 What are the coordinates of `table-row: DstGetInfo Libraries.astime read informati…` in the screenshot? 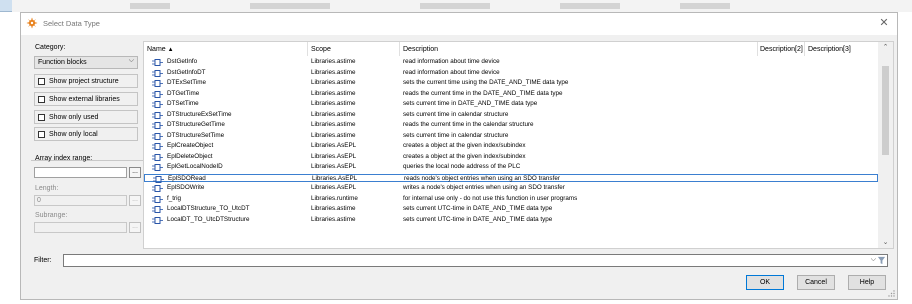 It's located at (511, 62).